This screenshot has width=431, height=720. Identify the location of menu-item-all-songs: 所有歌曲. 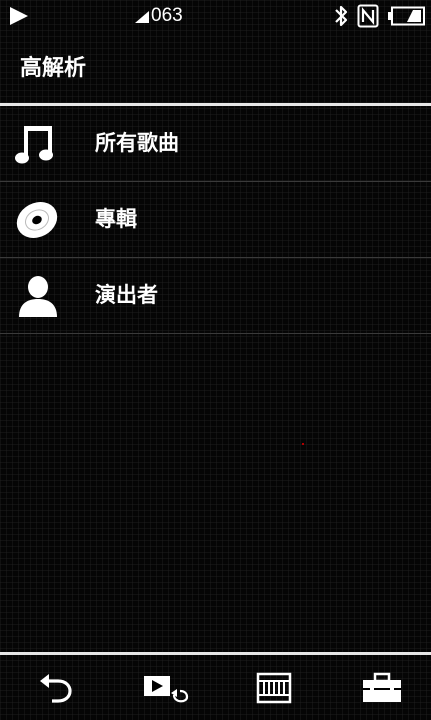
(215, 144).